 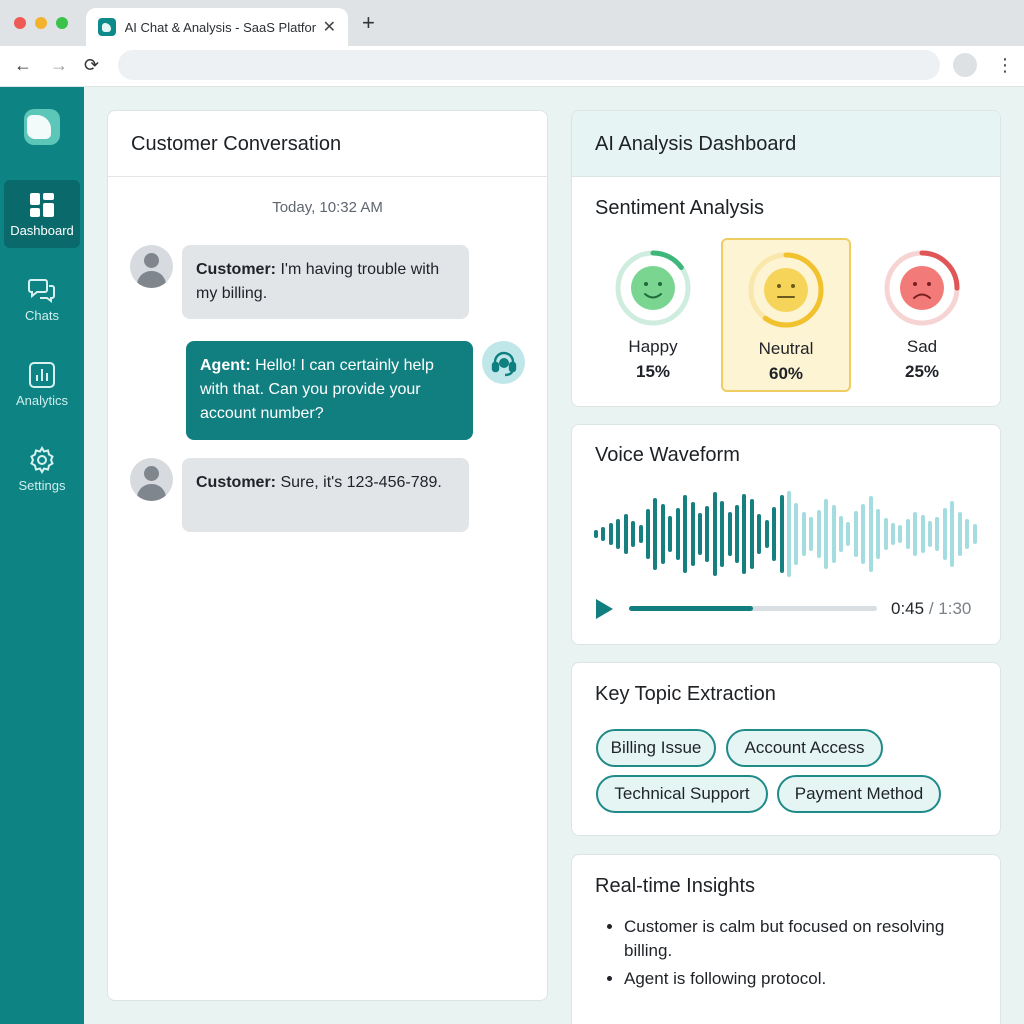 What do you see at coordinates (368, 23) in the screenshot?
I see `new-tab-button: +` at bounding box center [368, 23].